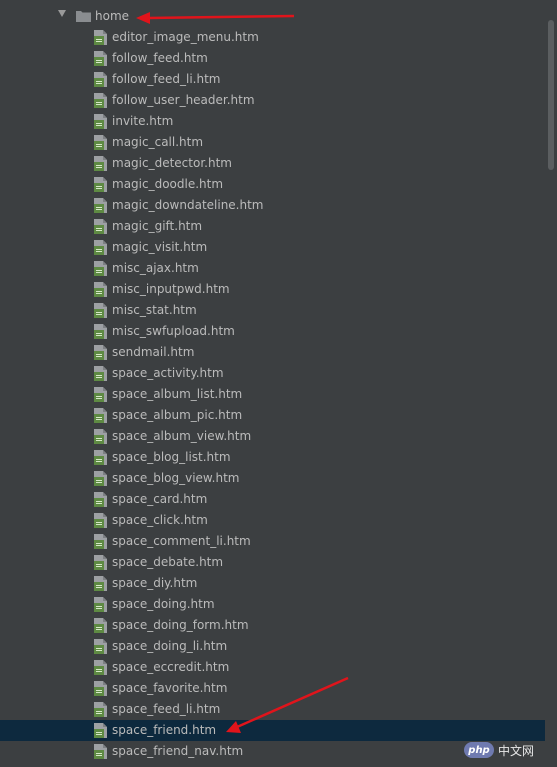  Describe the element at coordinates (185, 37) in the screenshot. I see `file-label: editor_image_menu.htm` at that location.